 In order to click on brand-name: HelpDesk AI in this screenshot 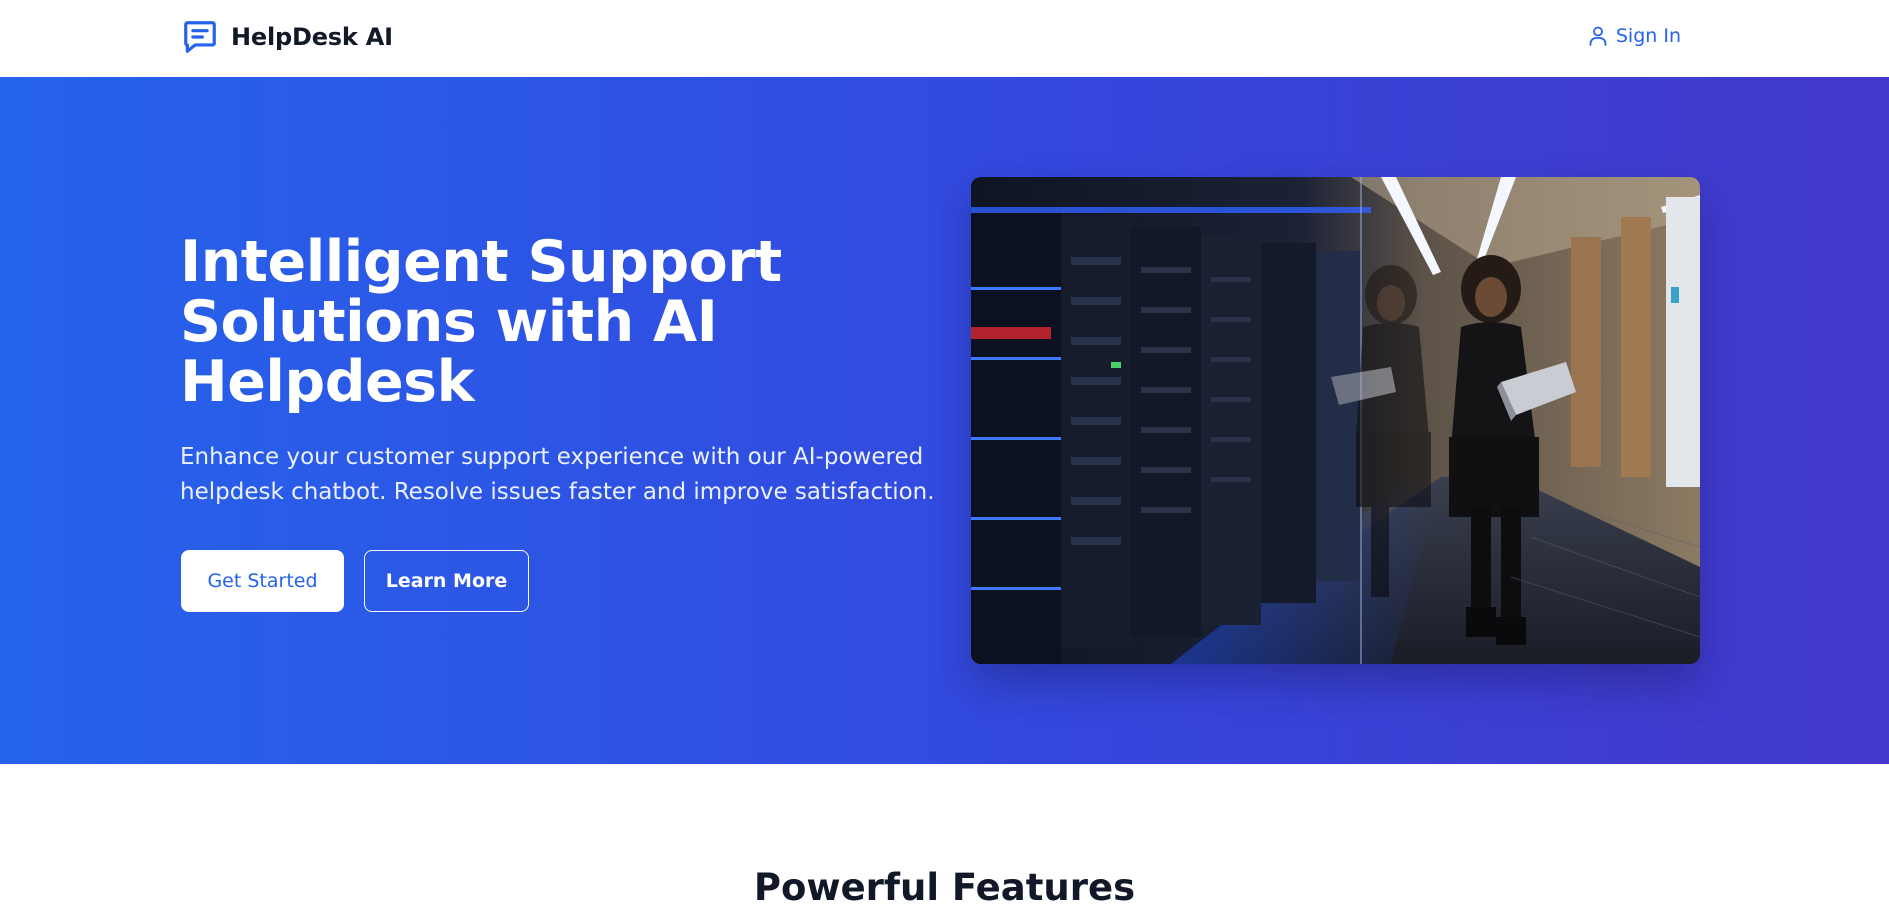, I will do `click(312, 37)`.